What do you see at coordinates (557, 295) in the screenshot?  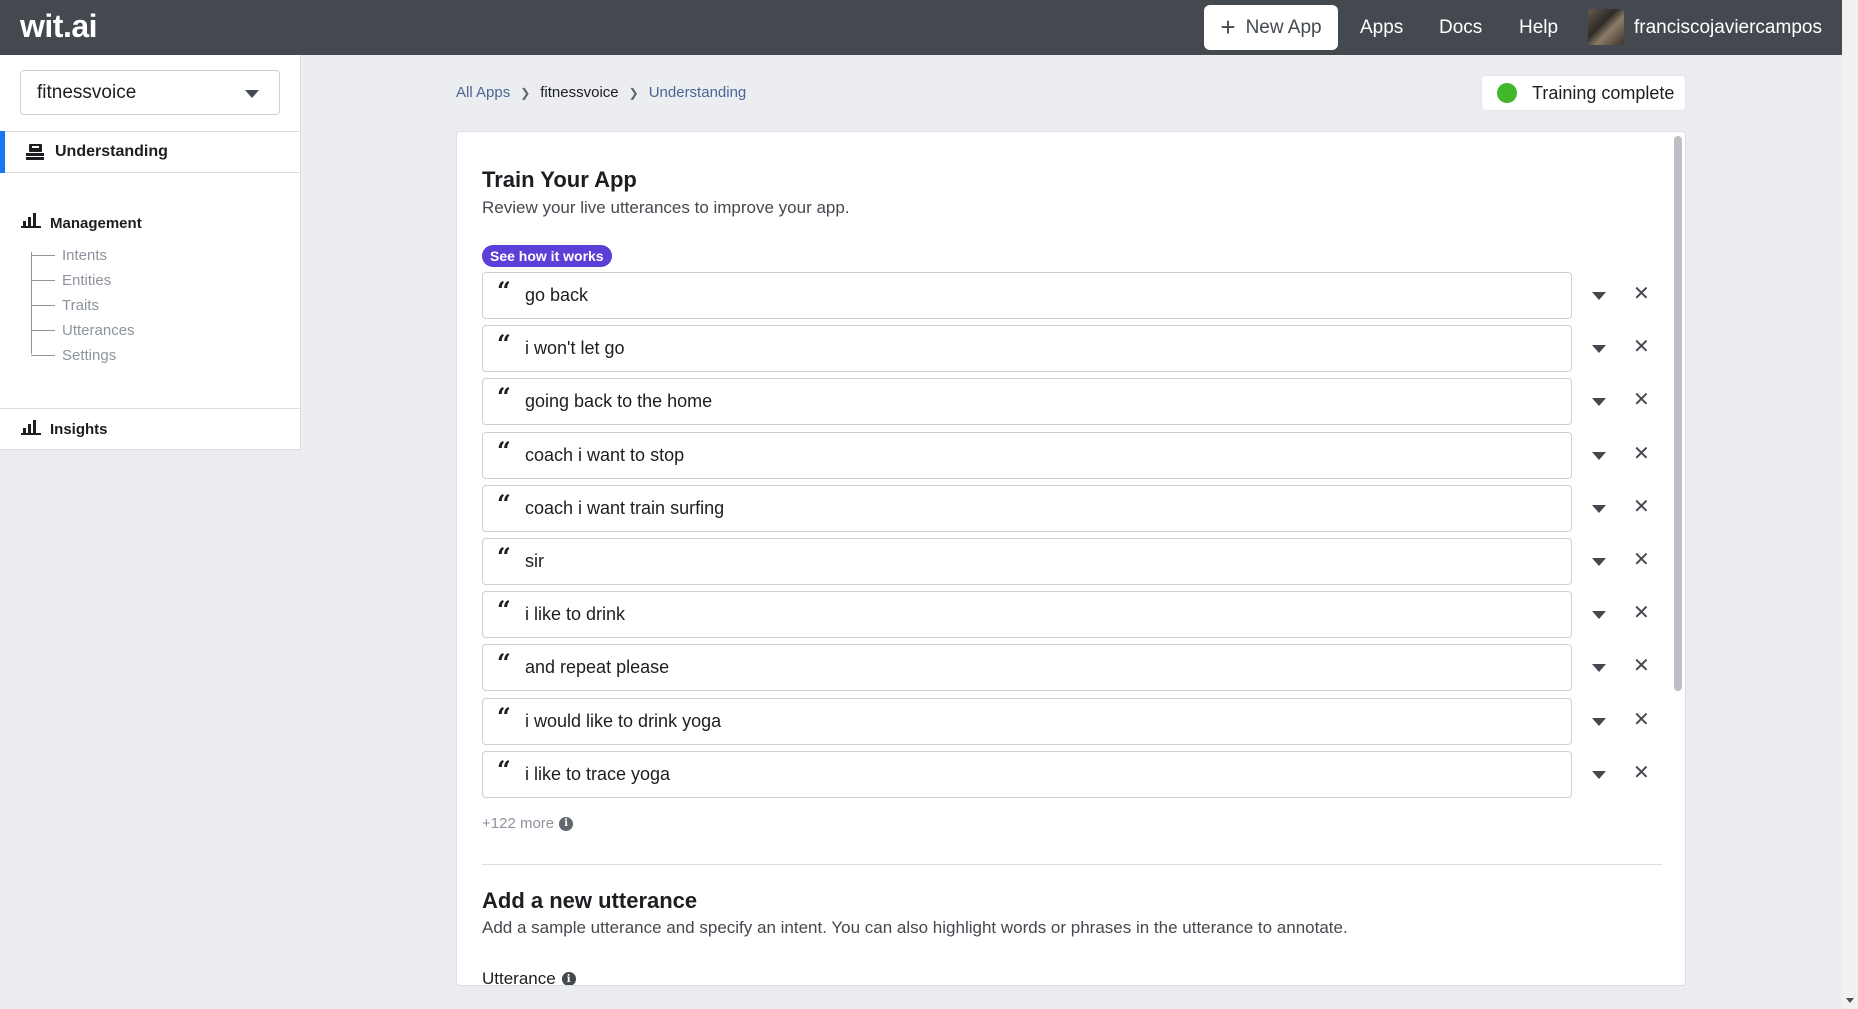 I see `utterance-text: go back` at bounding box center [557, 295].